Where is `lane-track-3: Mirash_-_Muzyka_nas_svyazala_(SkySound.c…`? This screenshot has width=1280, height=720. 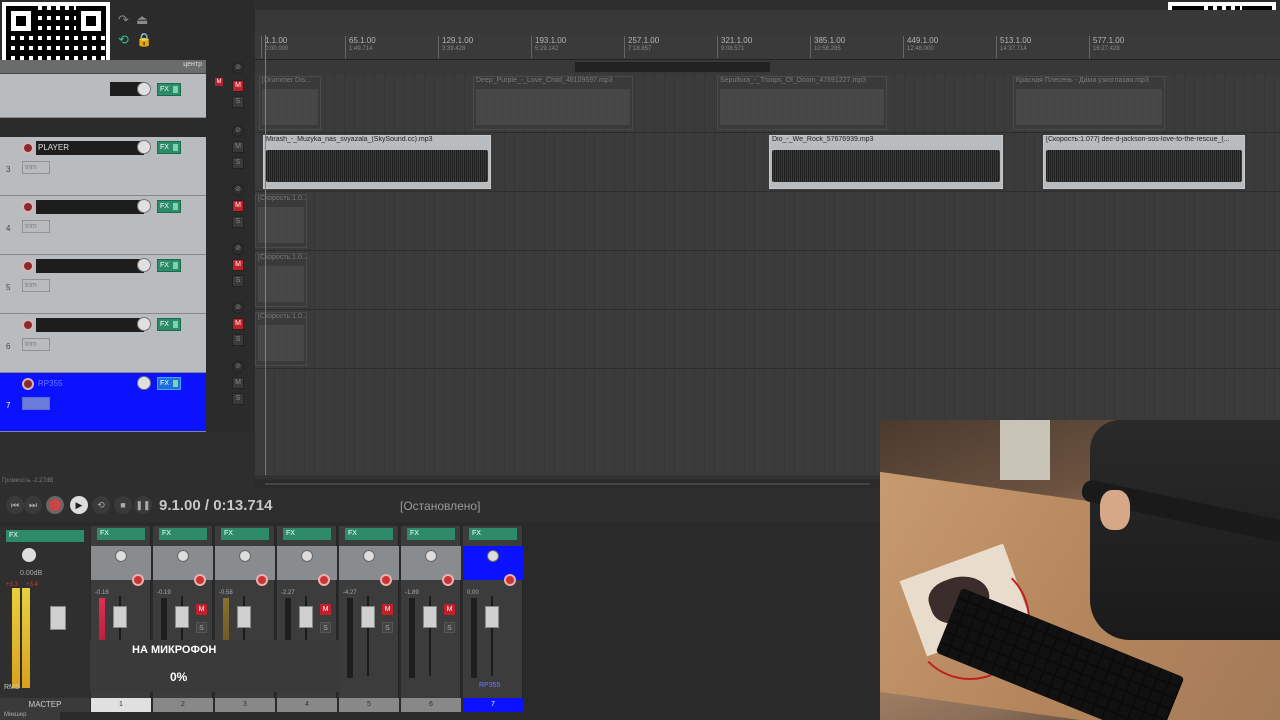 lane-track-3: Mirash_-_Muzyka_nas_svyazala_(SkySound.c… is located at coordinates (767, 162).